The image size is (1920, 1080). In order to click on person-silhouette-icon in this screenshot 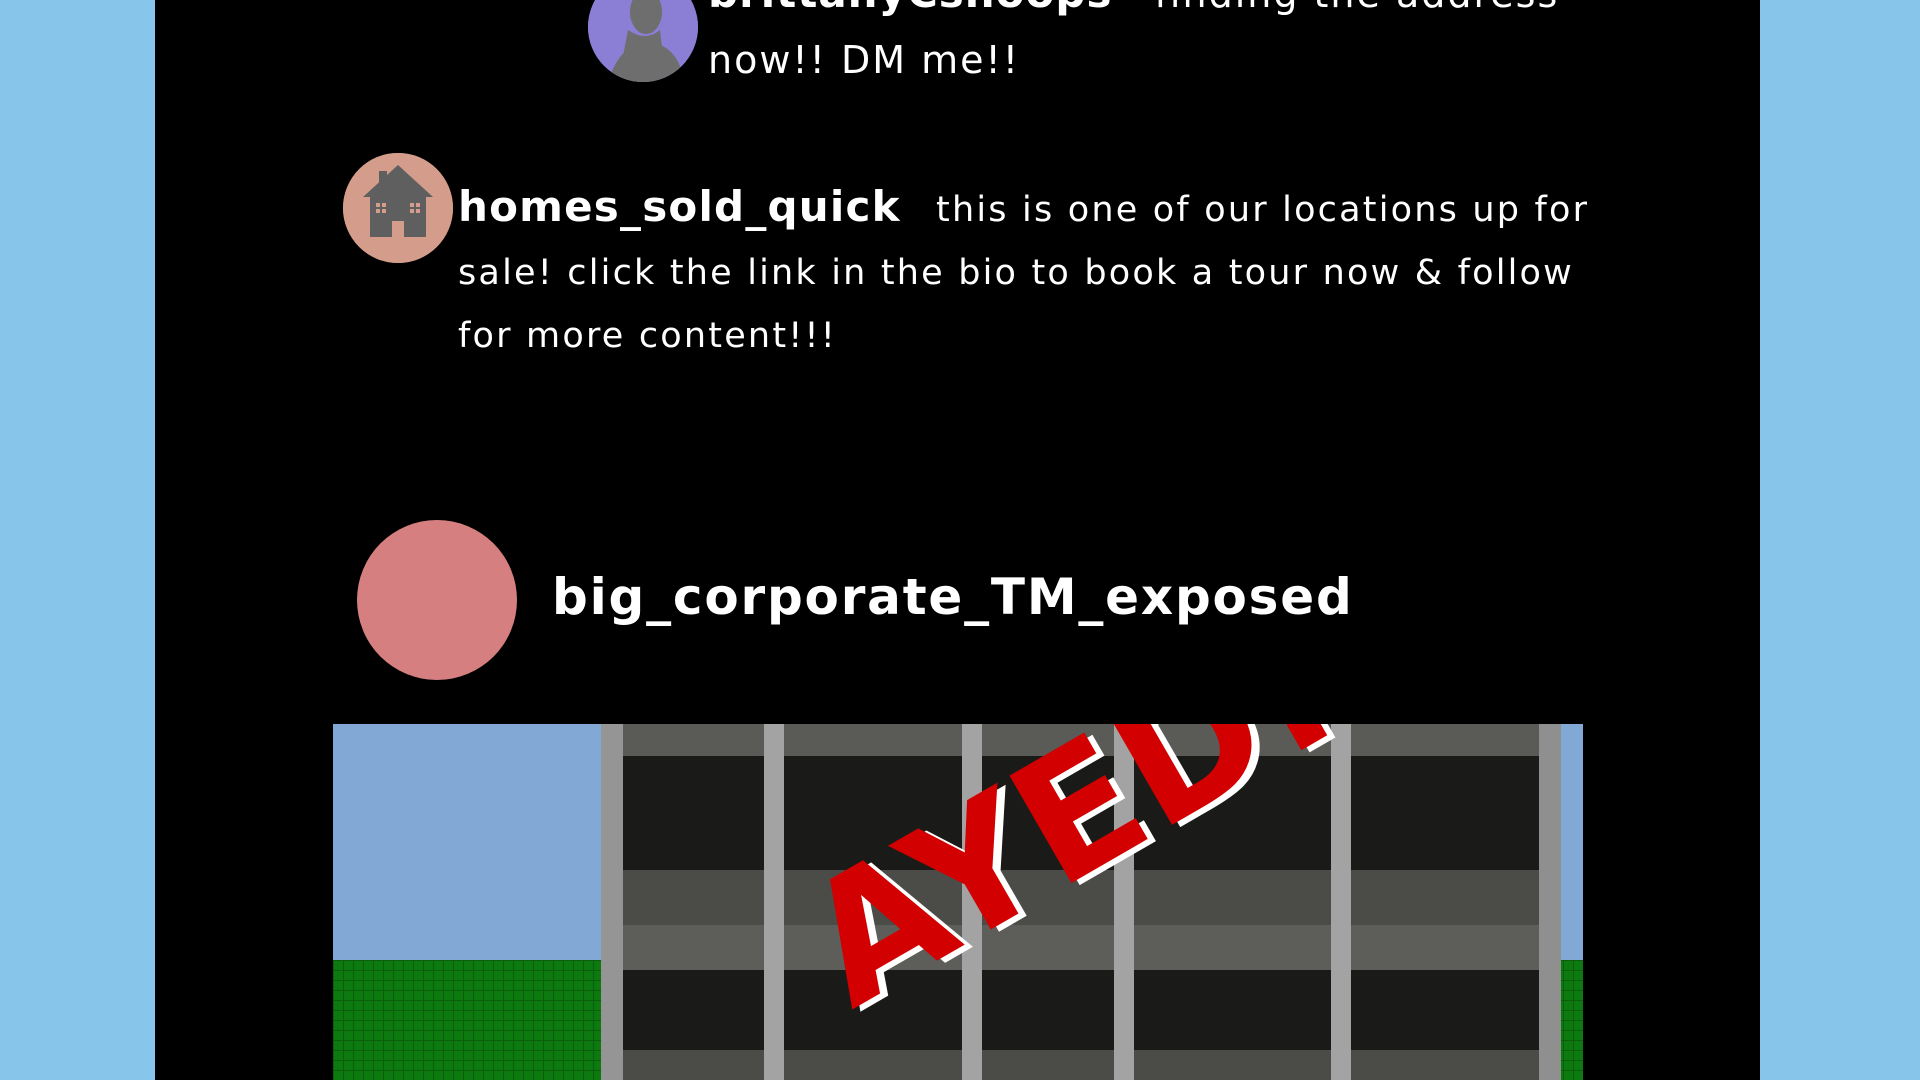, I will do `click(643, 41)`.